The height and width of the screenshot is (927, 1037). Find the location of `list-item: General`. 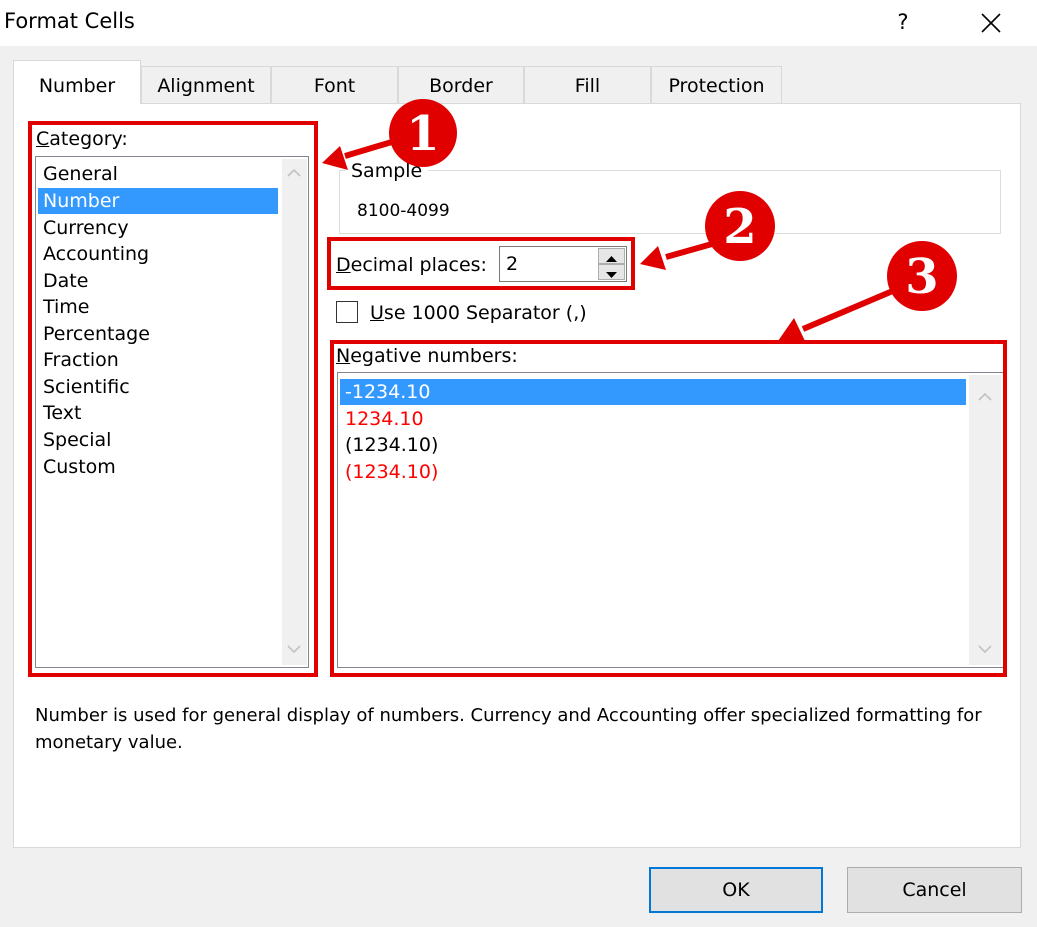

list-item: General is located at coordinates (158, 174).